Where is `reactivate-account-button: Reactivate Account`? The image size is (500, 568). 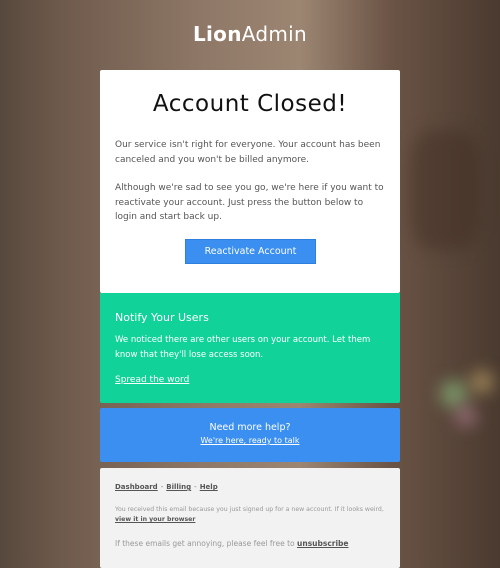
reactivate-account-button: Reactivate Account is located at coordinates (250, 251).